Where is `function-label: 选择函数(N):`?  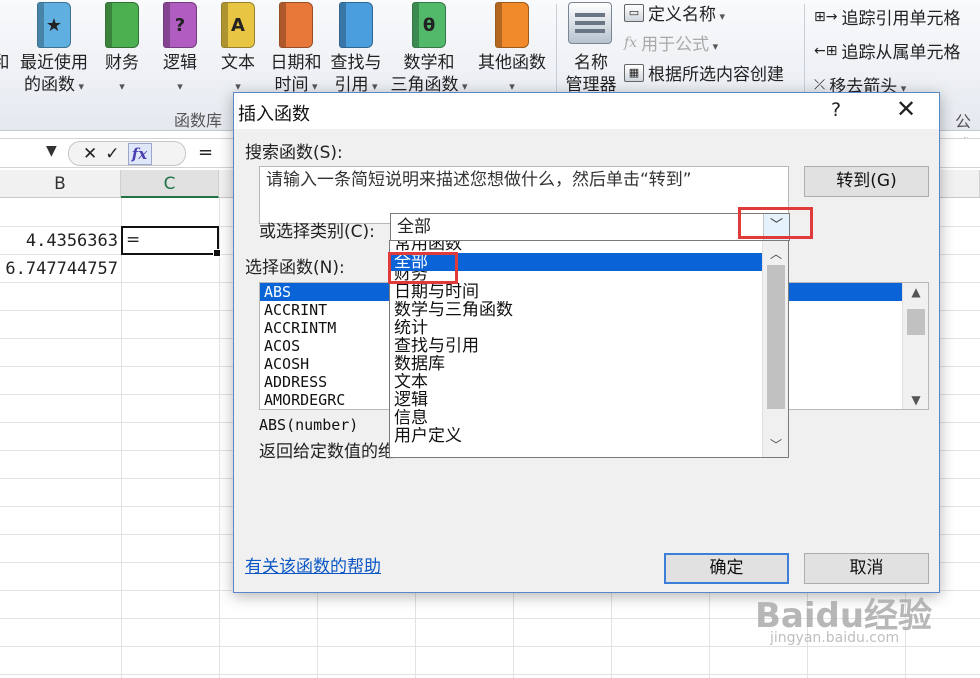
function-label: 选择函数(N): is located at coordinates (295, 268).